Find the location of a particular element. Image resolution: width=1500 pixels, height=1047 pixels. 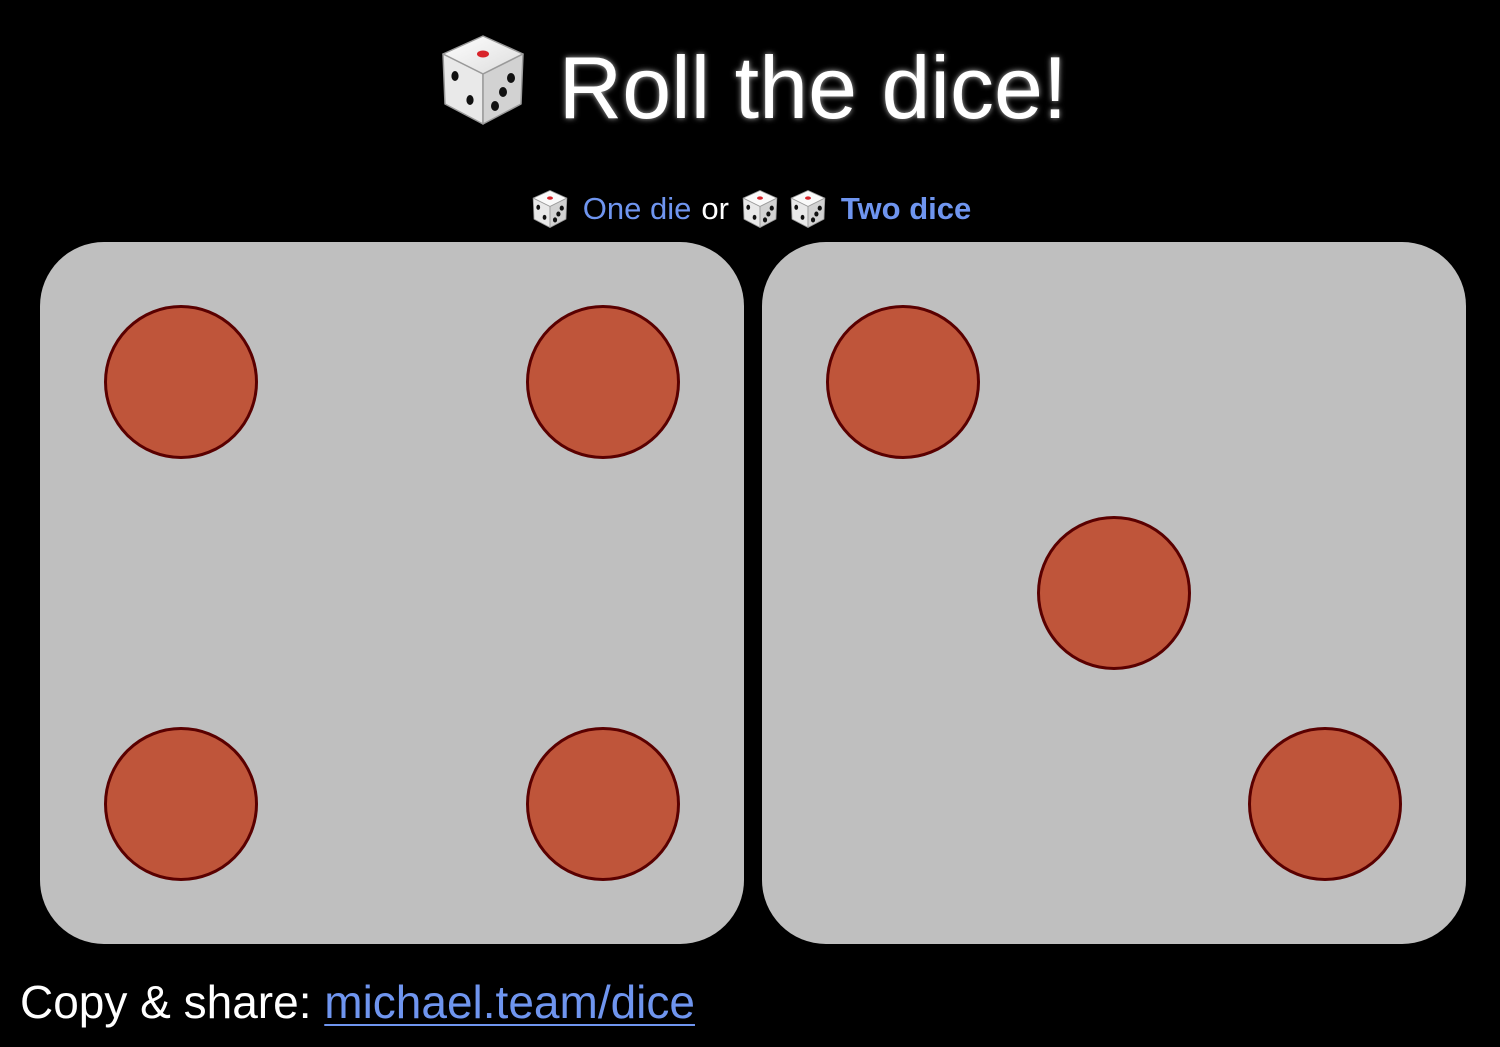

mode-separator: or is located at coordinates (715, 208).